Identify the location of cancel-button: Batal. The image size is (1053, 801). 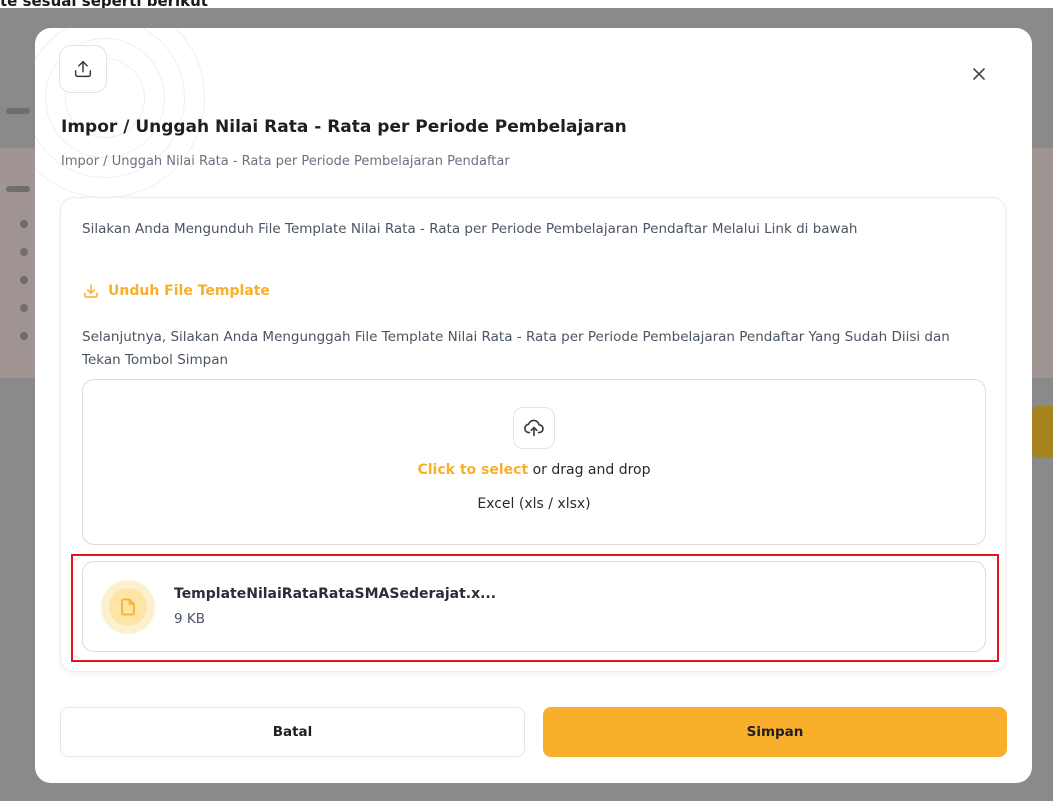
(292, 732).